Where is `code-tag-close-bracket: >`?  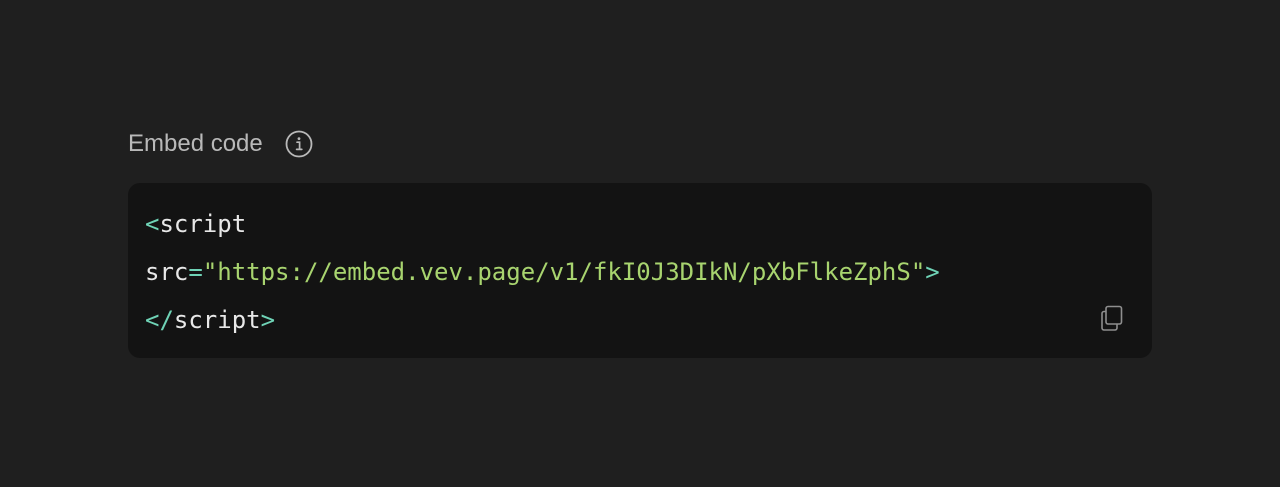 code-tag-close-bracket: > is located at coordinates (932, 272).